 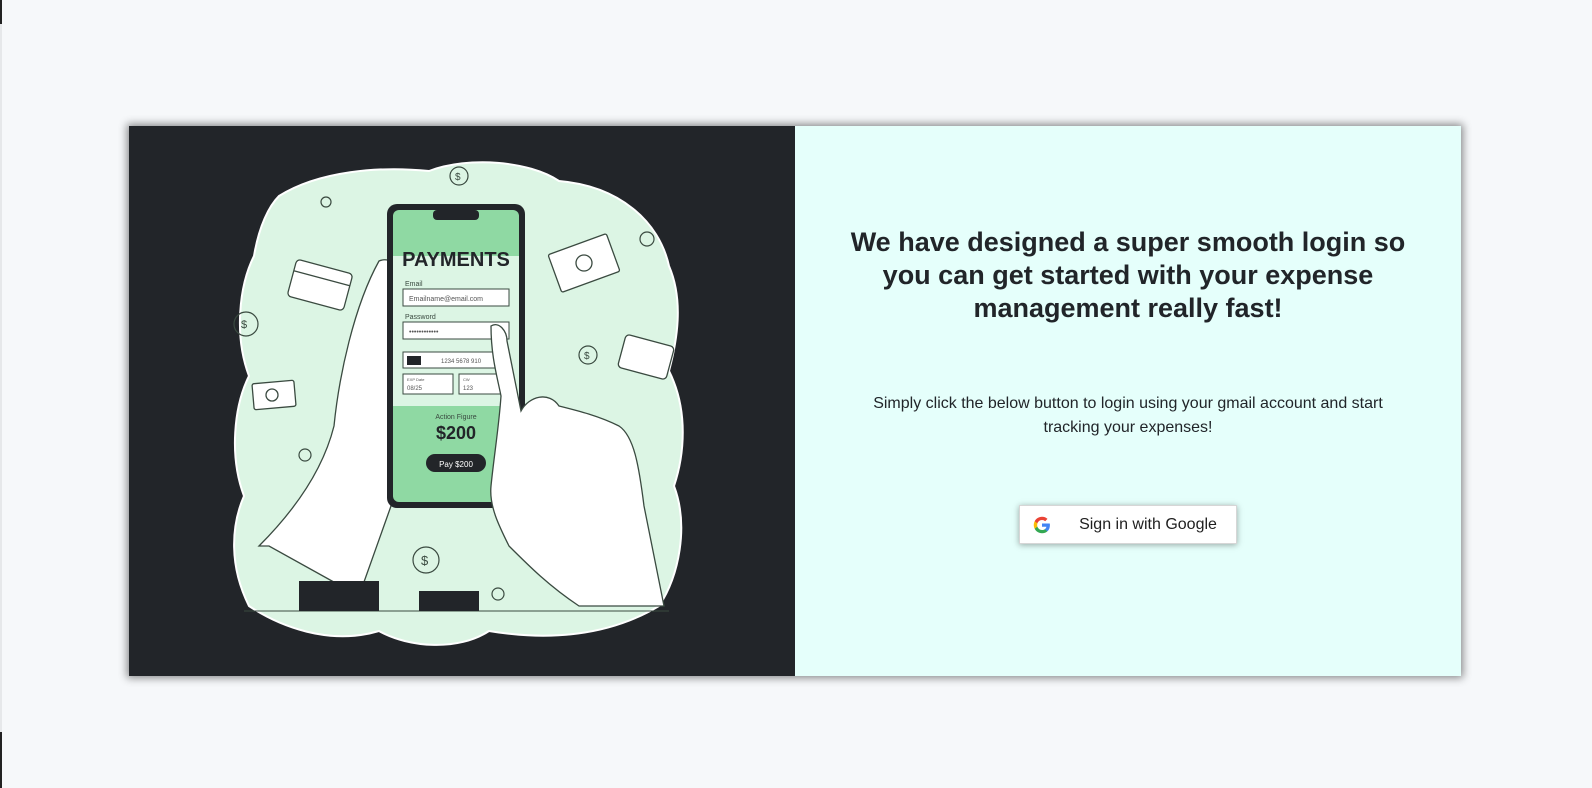 What do you see at coordinates (415, 389) in the screenshot?
I see `exp-value: 08/25` at bounding box center [415, 389].